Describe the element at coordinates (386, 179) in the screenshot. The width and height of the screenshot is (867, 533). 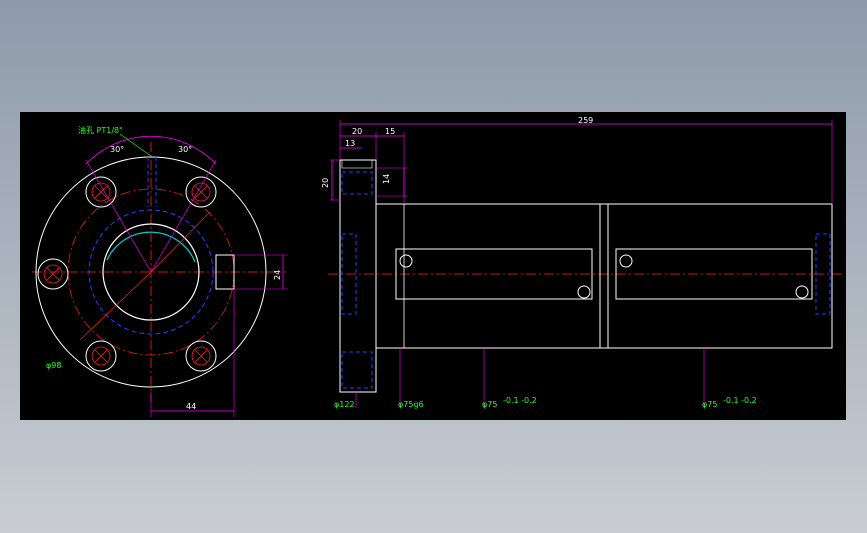
I see `hole-depth-dimension: 14` at that location.